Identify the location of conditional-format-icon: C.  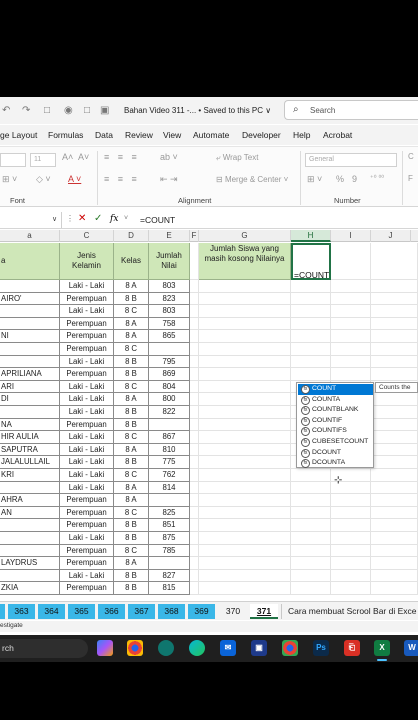
(411, 156).